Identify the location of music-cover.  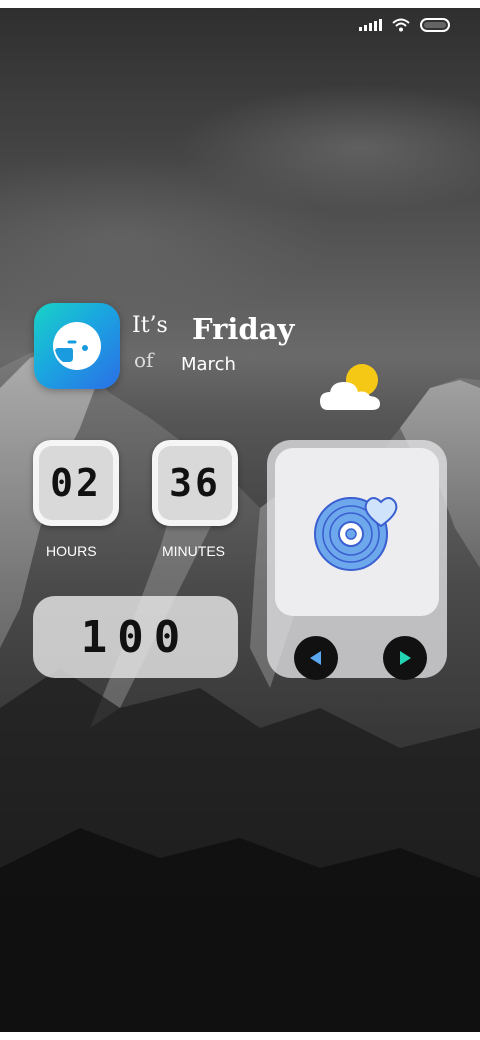
(357, 532).